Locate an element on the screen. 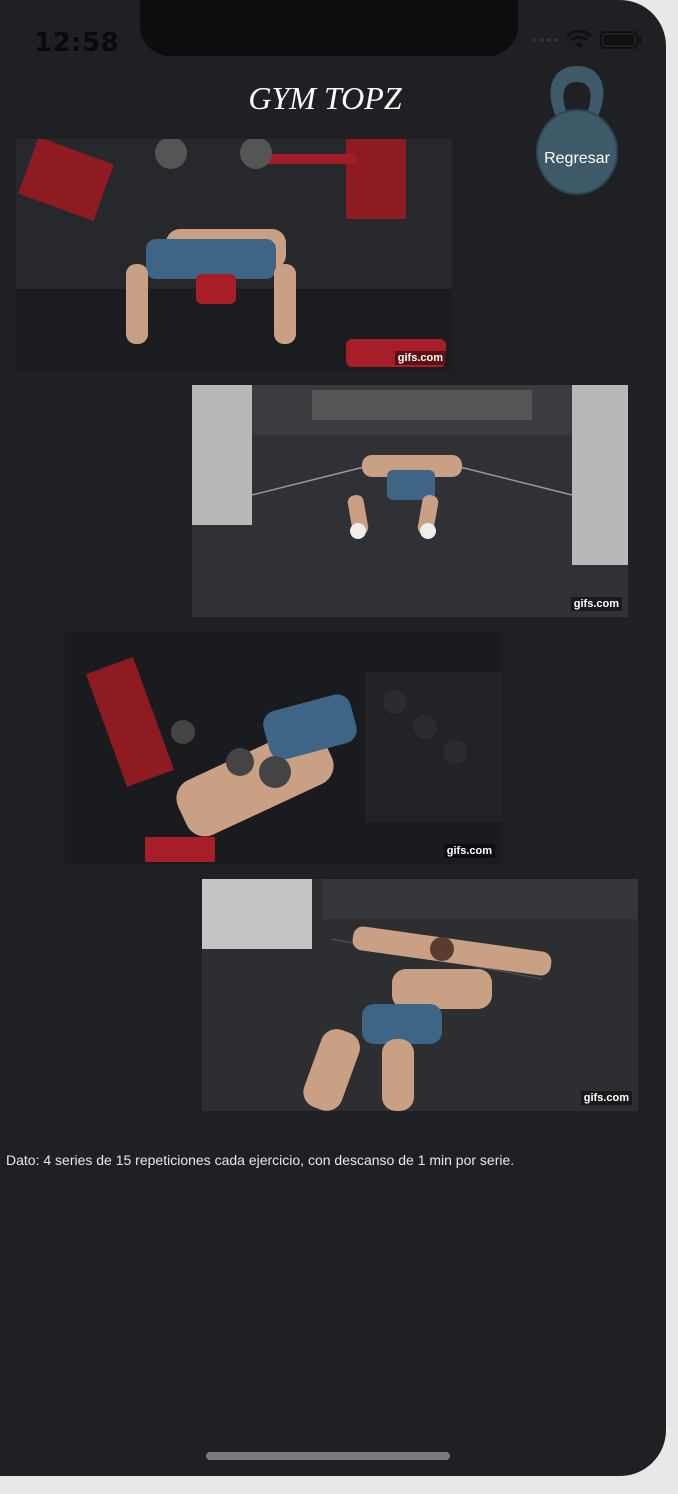  battery-icon is located at coordinates (621, 40).